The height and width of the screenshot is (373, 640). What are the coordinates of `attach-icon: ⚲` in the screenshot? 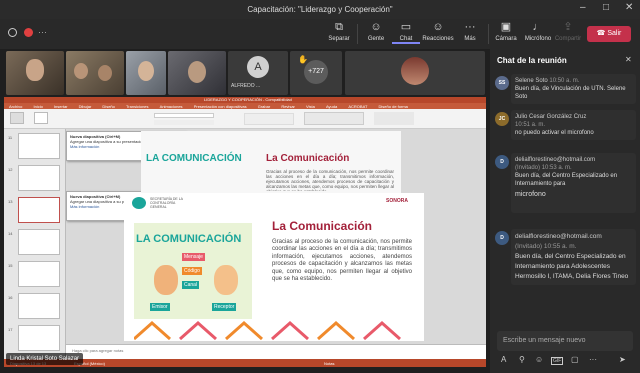 It's located at (522, 359).